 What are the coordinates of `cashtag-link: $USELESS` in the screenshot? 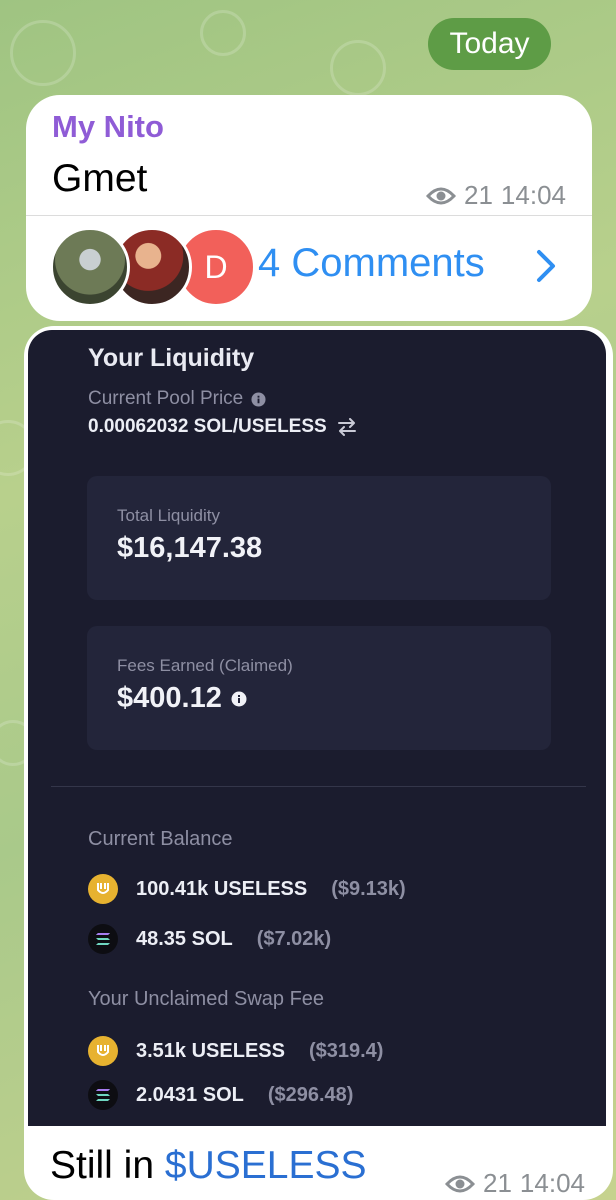 It's located at (266, 1165).